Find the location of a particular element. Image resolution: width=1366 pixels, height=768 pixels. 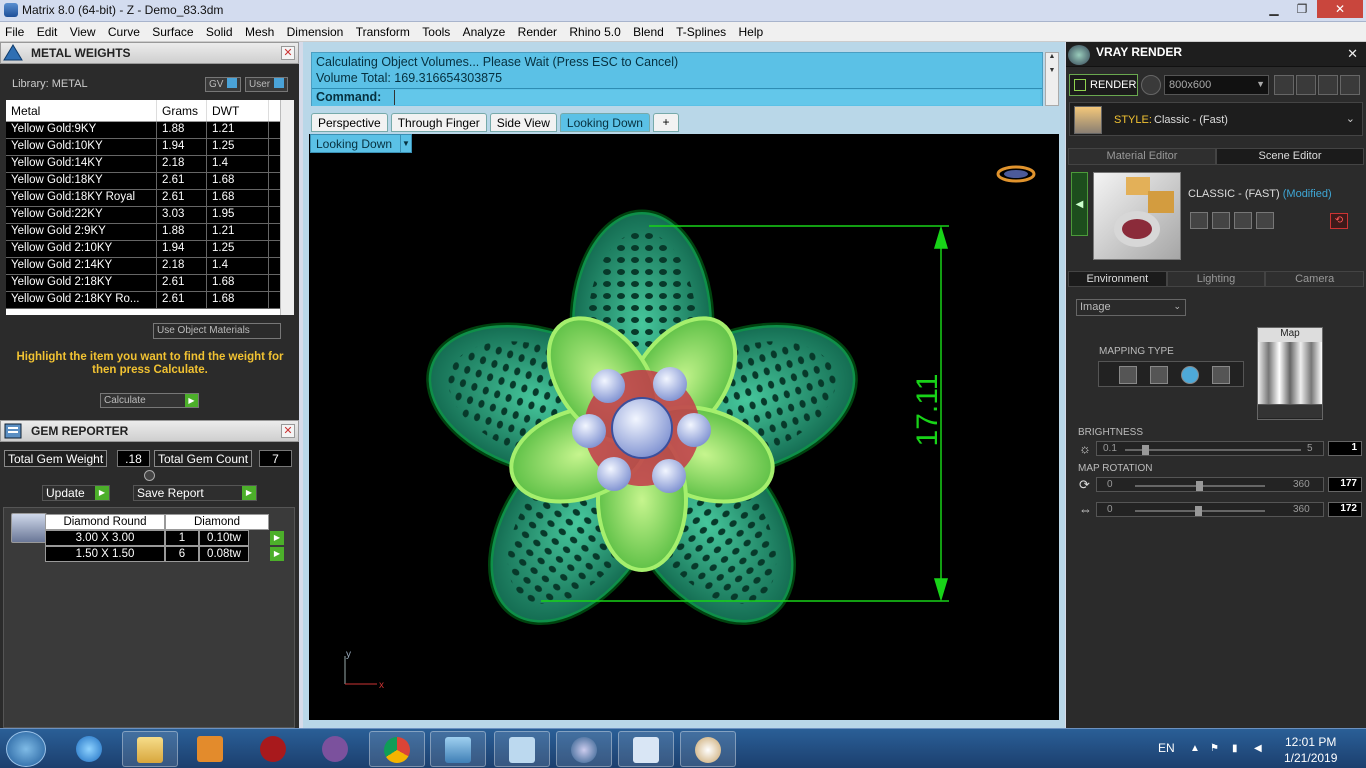

settings-icon is located at coordinates (1306, 85).